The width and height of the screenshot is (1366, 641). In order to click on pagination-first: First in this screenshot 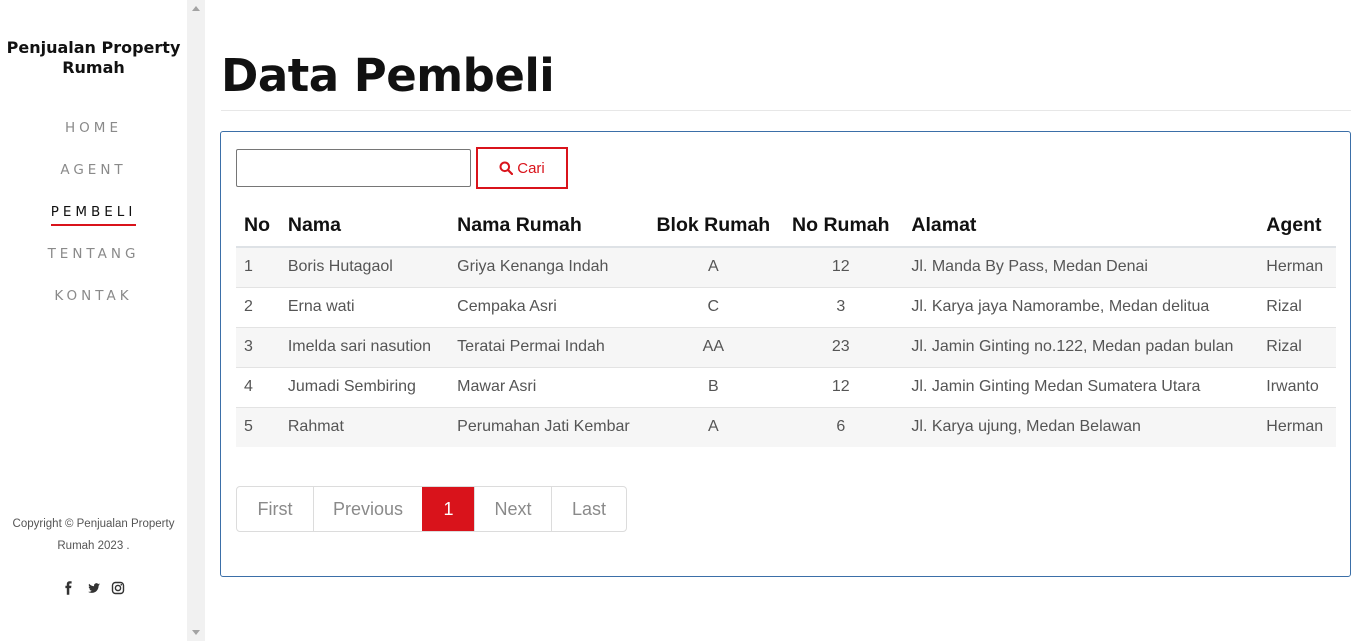, I will do `click(275, 509)`.